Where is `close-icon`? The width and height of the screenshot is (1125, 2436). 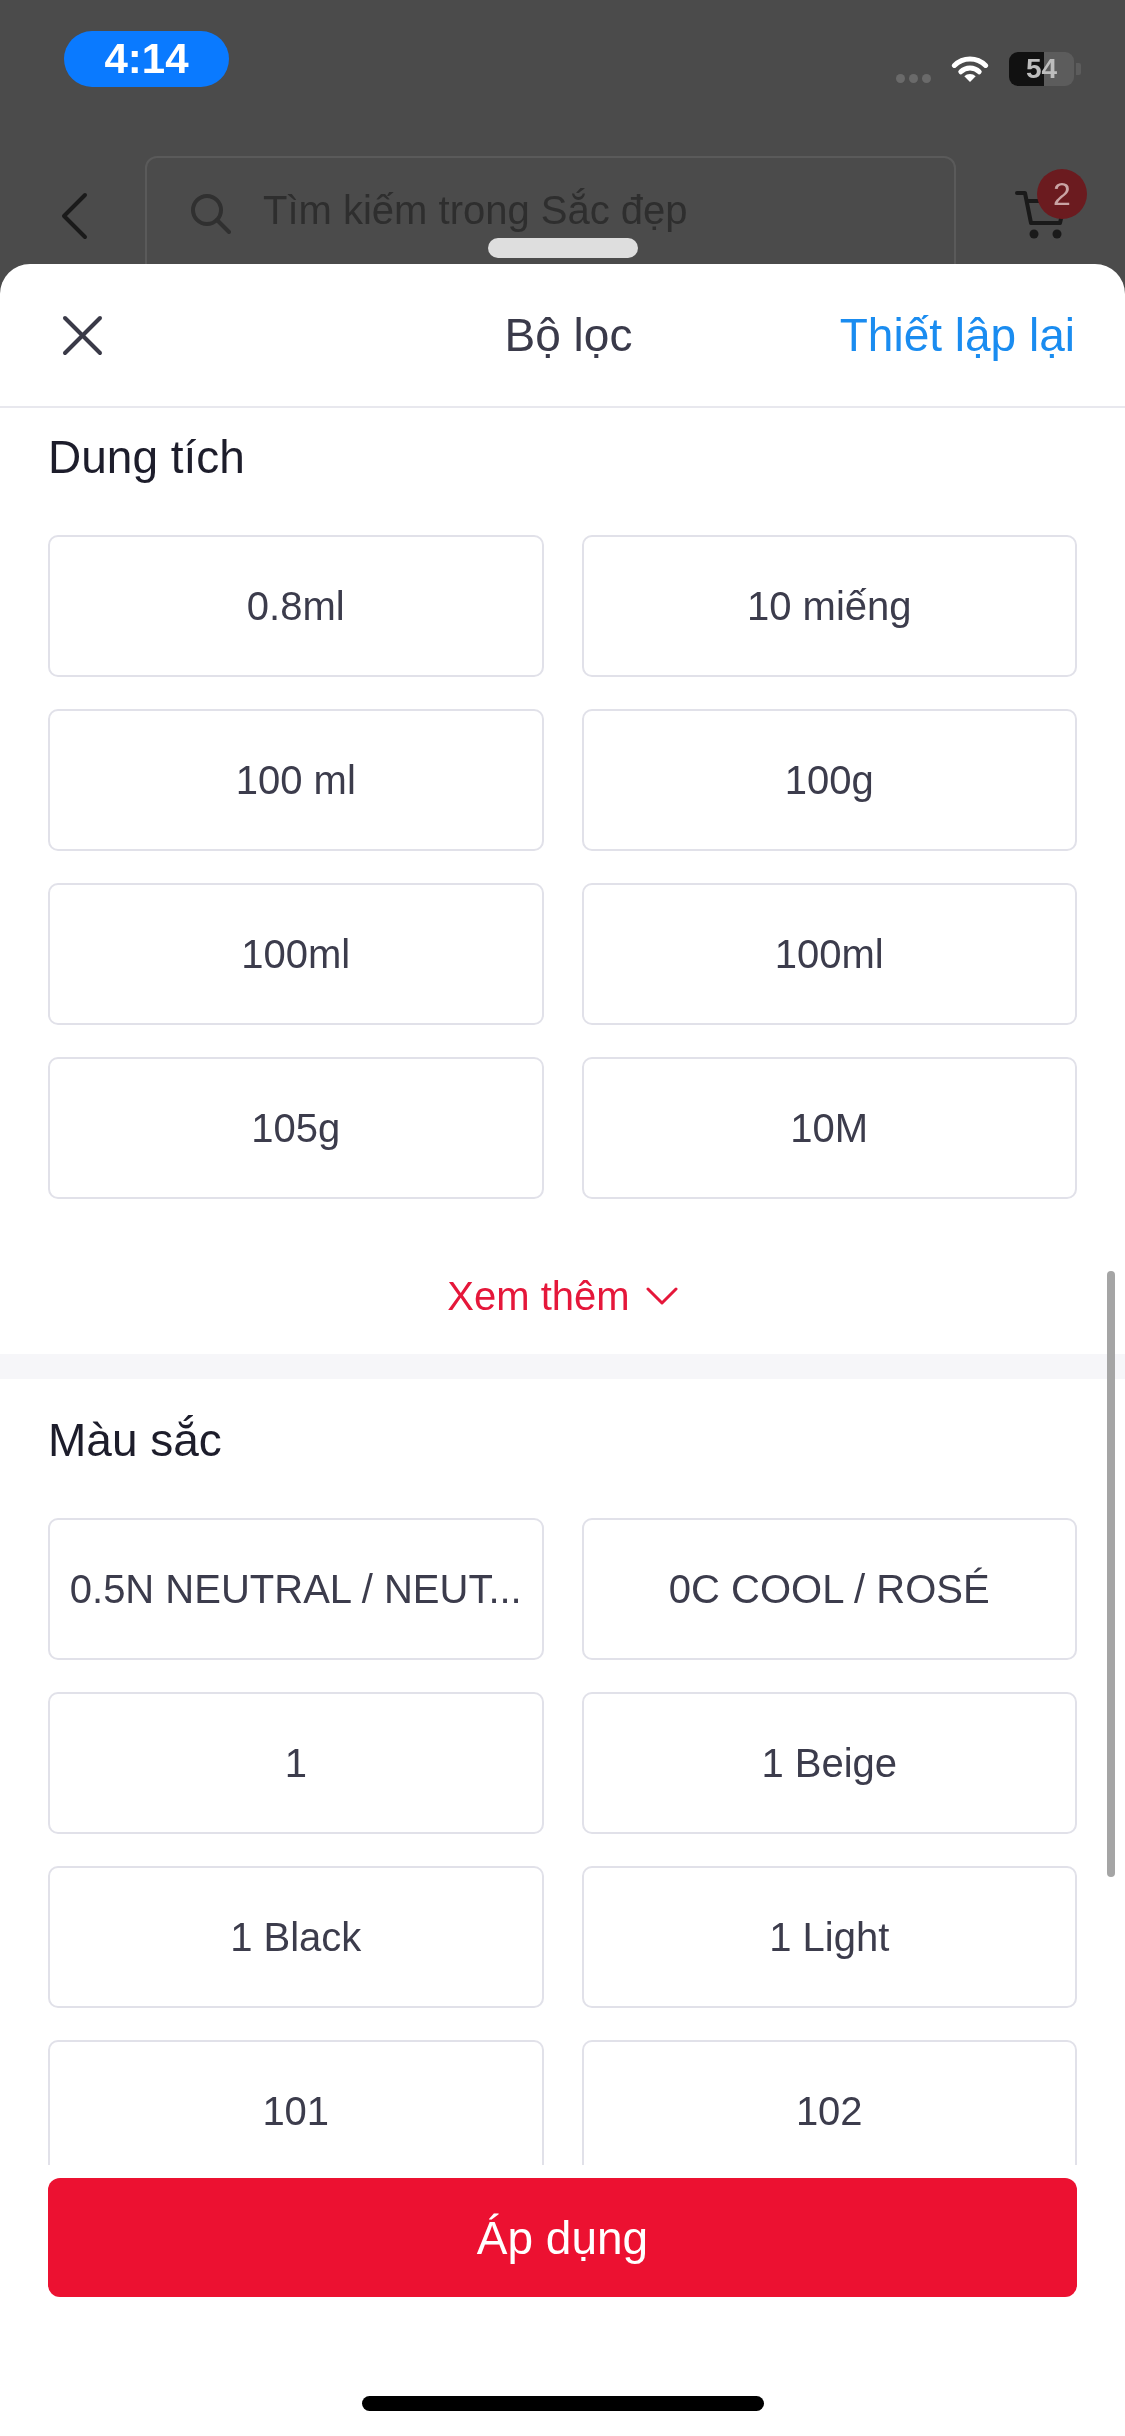 close-icon is located at coordinates (82, 335).